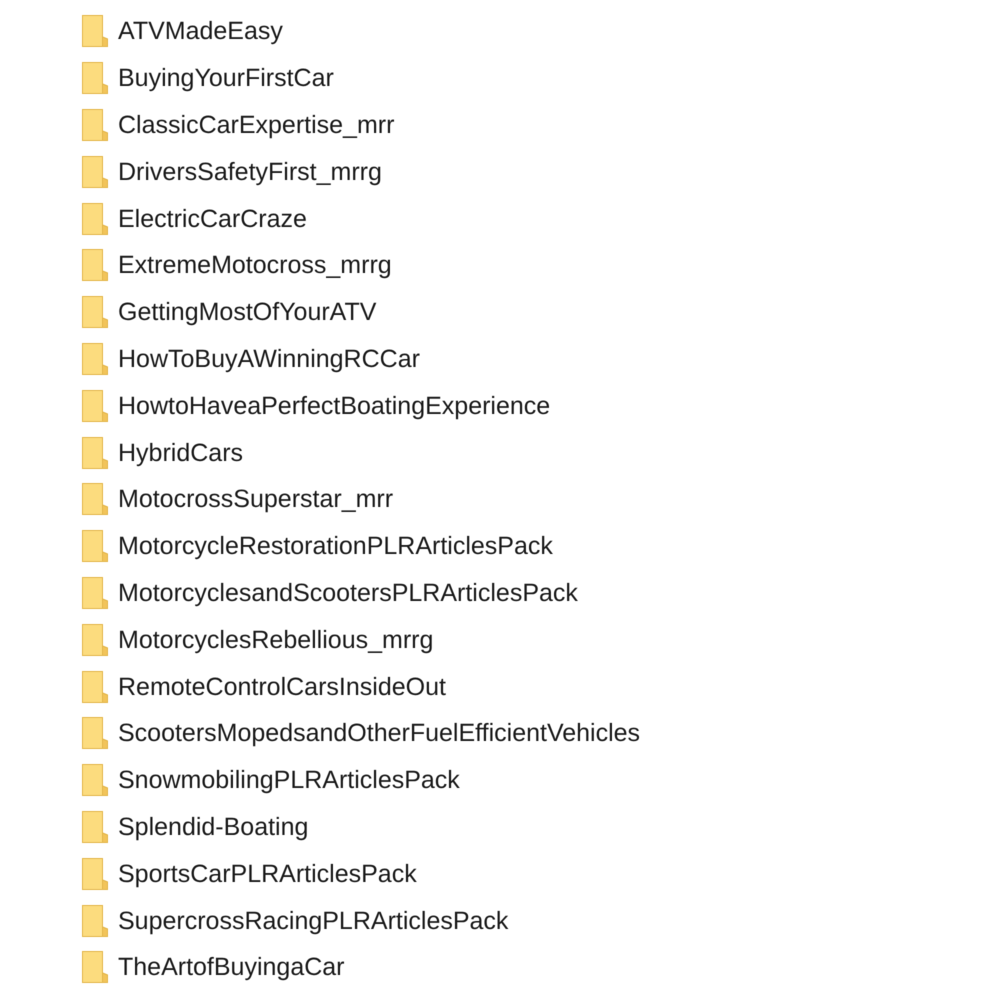  I want to click on folder-name: TheArtofBuyingaCar, so click(231, 967).